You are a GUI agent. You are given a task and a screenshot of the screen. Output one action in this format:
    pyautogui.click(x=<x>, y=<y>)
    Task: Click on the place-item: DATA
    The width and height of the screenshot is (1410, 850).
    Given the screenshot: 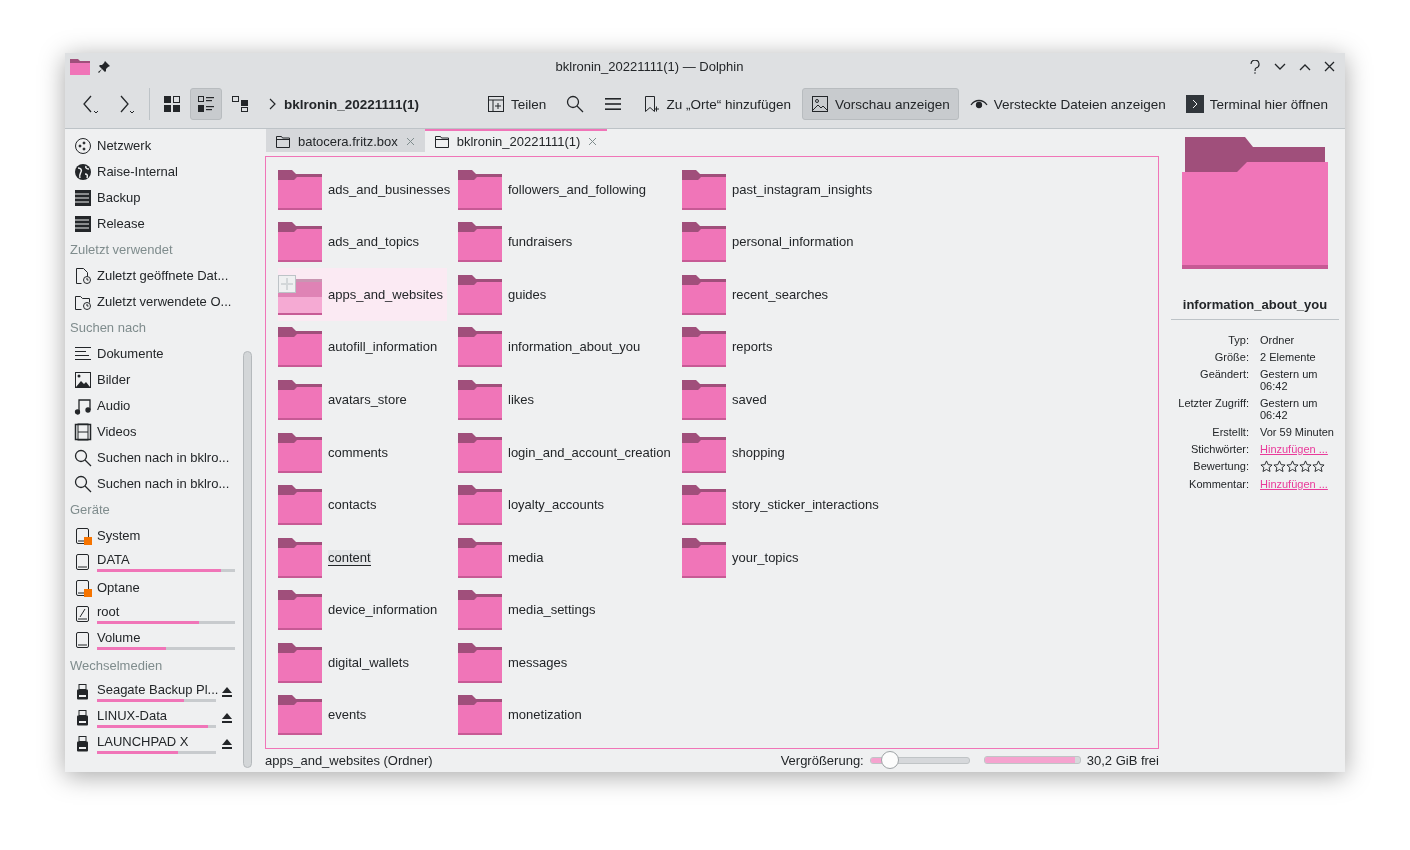 What is the action you would take?
    pyautogui.click(x=152, y=562)
    